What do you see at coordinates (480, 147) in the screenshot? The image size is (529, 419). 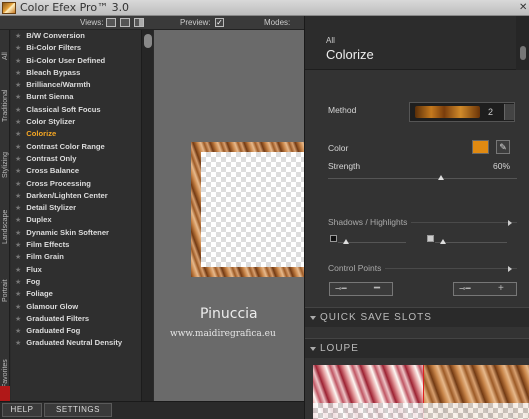 I see `color-swatch` at bounding box center [480, 147].